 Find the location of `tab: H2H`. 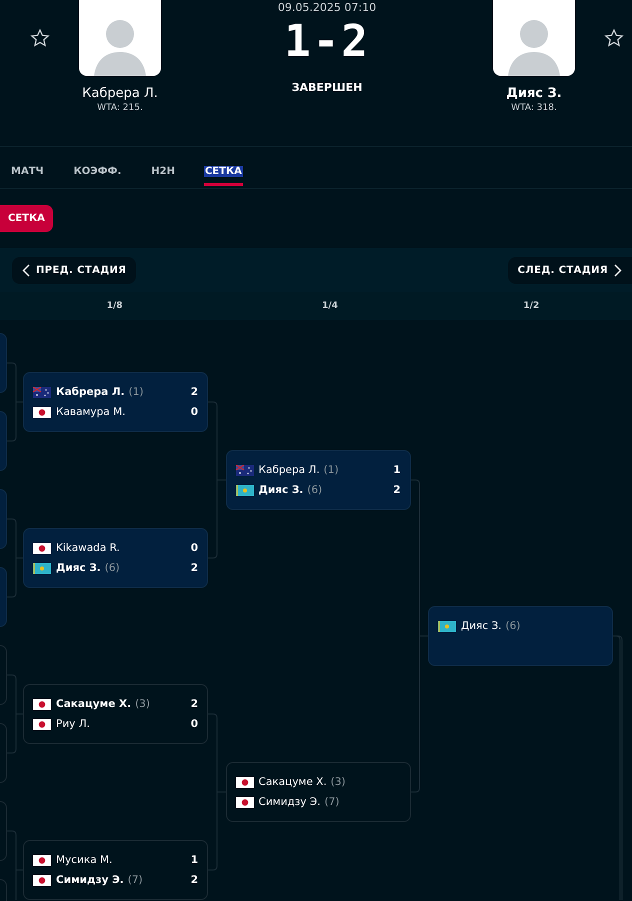

tab: H2H is located at coordinates (163, 171).